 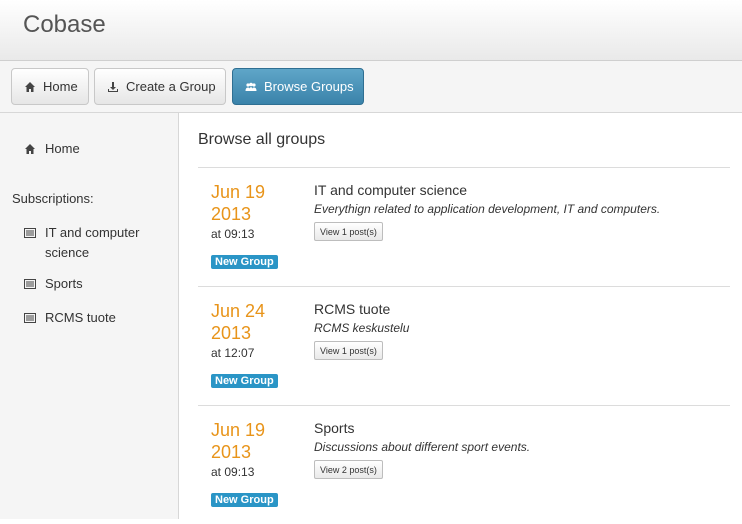 What do you see at coordinates (238, 311) in the screenshot?
I see `group-date-day: Jun 24` at bounding box center [238, 311].